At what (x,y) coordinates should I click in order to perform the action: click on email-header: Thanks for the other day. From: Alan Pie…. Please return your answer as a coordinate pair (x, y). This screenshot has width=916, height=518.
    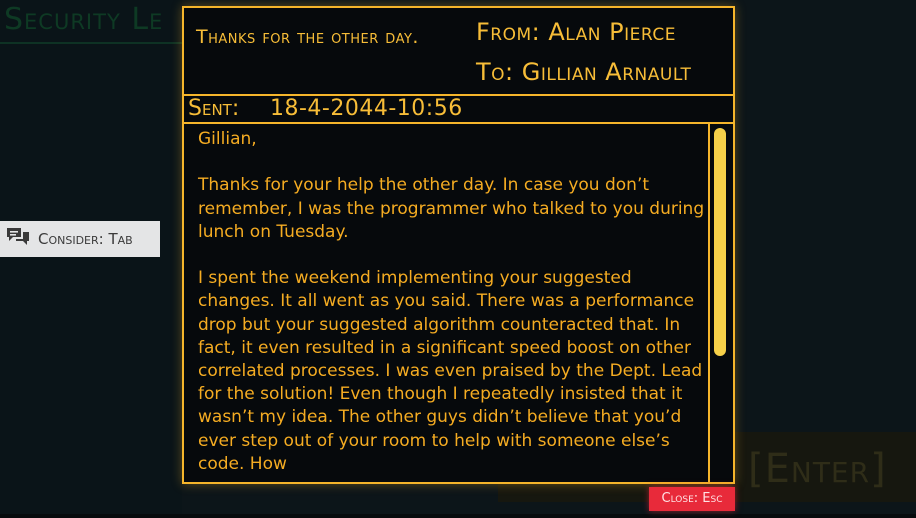
    Looking at the image, I should click on (458, 52).